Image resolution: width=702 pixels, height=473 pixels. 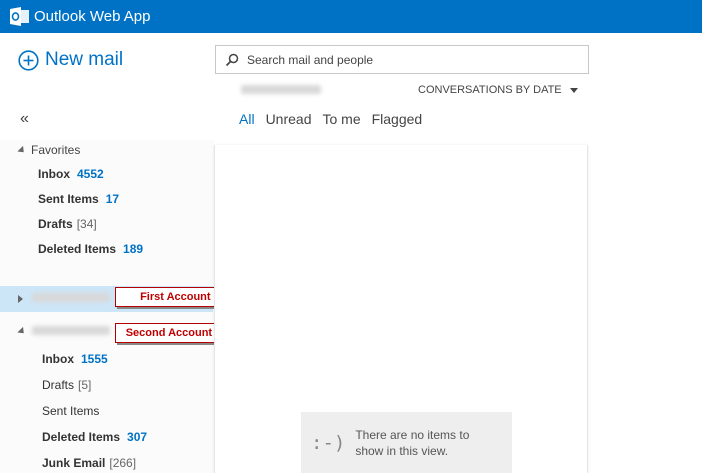 I want to click on account-folder-drafts: Drafts [5], so click(x=66, y=385).